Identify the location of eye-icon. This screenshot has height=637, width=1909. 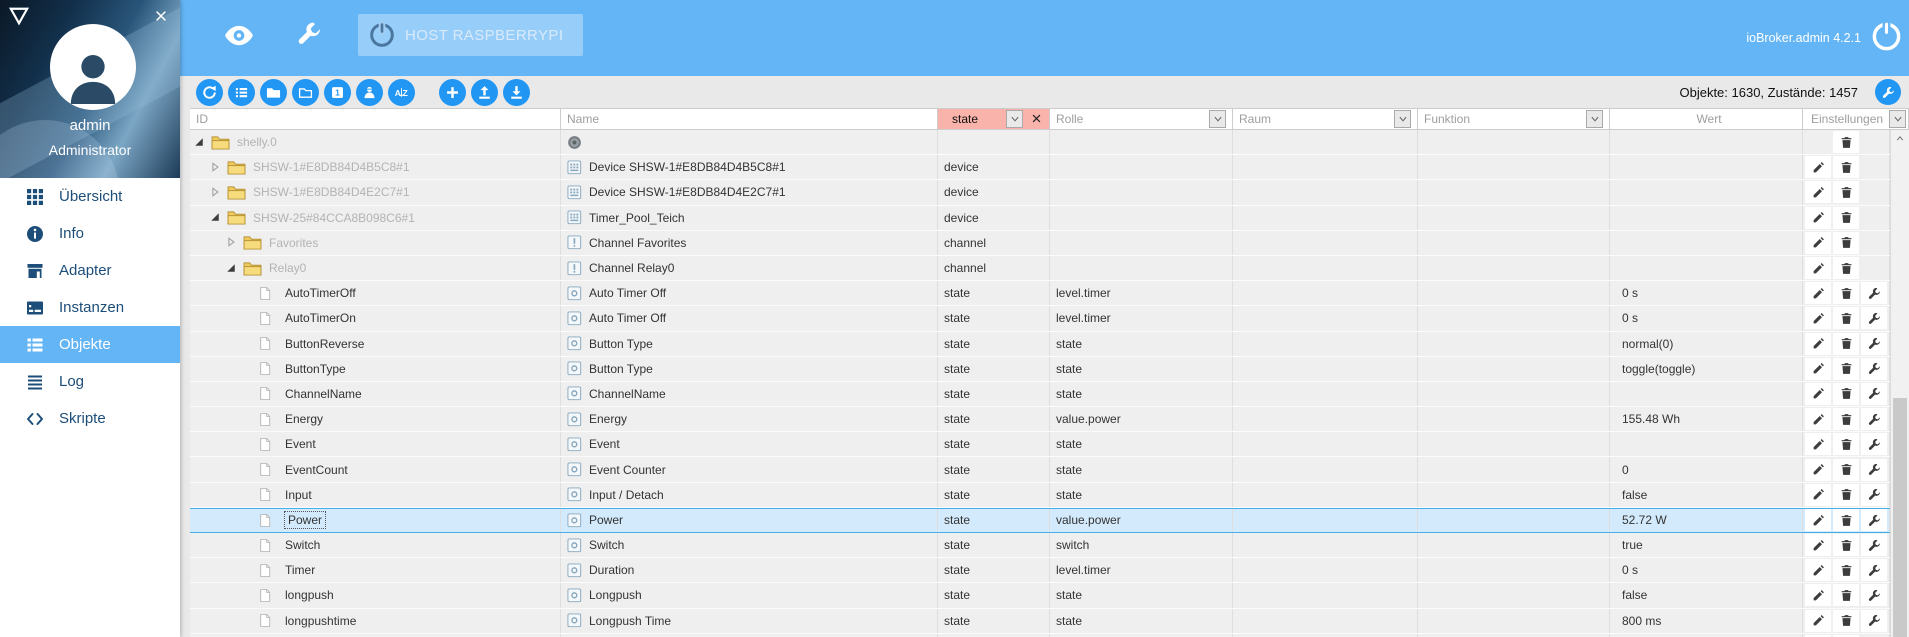
(239, 35).